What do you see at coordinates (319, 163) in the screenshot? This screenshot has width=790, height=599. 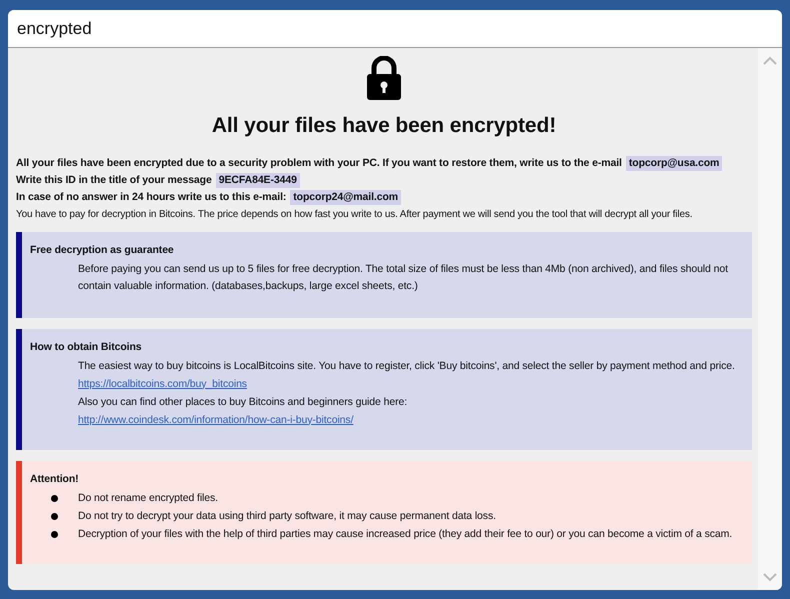 I see `message-text: All your files have been encrypted due to a security problem with your PC. If you want to restore them, write us to the e-mail` at bounding box center [319, 163].